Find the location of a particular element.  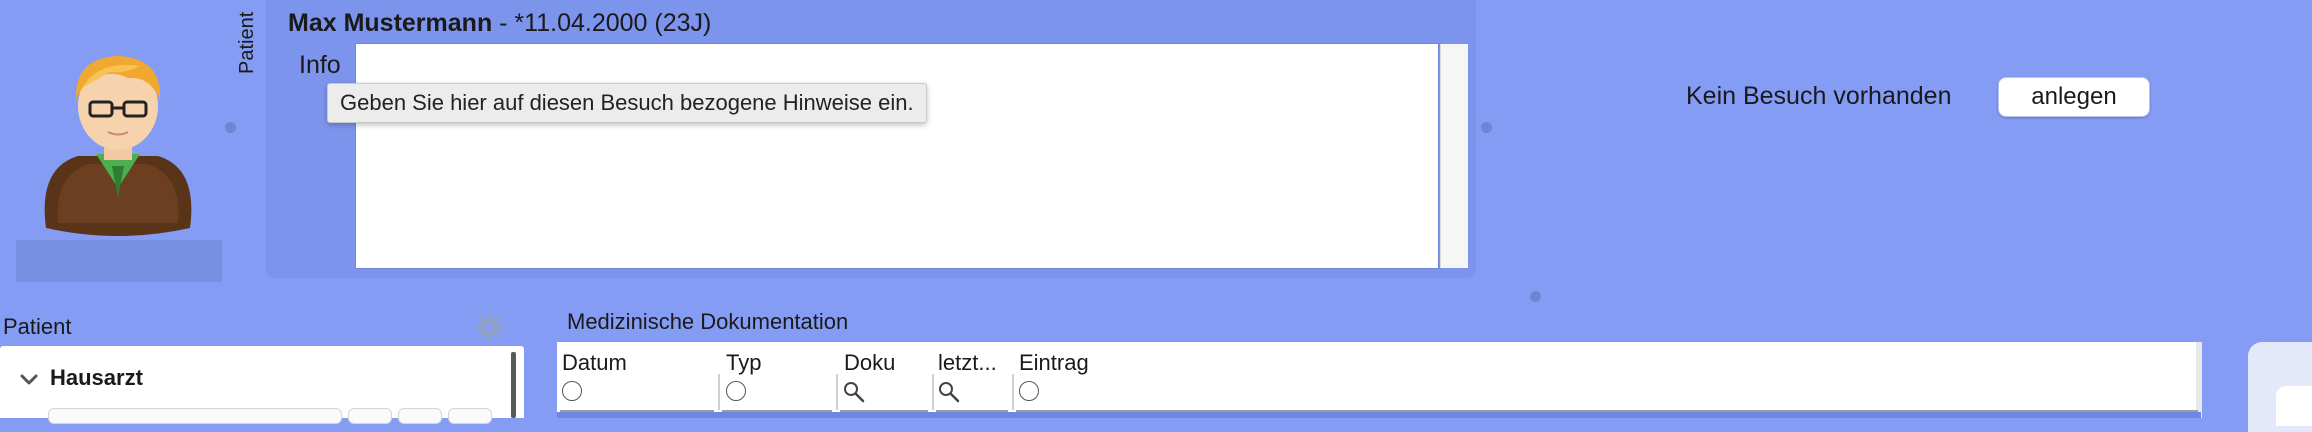

hausarzt-scrollbar is located at coordinates (513, 385).